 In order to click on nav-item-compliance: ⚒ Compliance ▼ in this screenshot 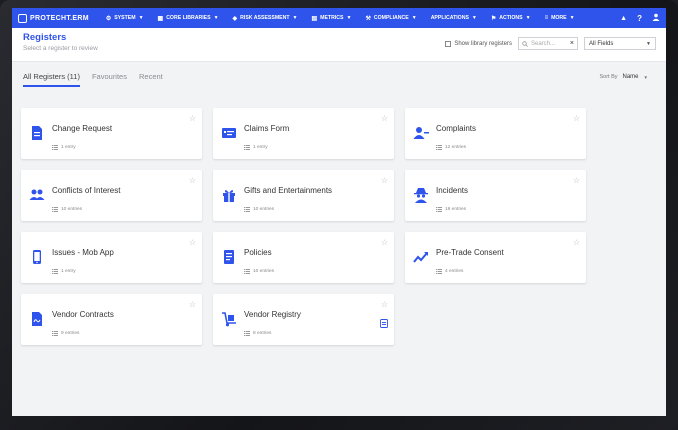, I will do `click(390, 18)`.